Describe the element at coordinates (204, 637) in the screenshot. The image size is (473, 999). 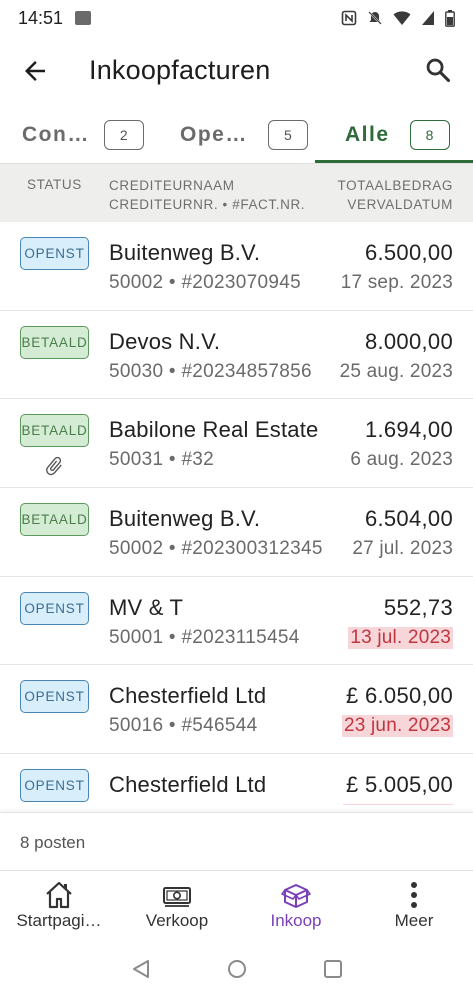
I see `creditor-number: 50001 • #2023115454` at that location.